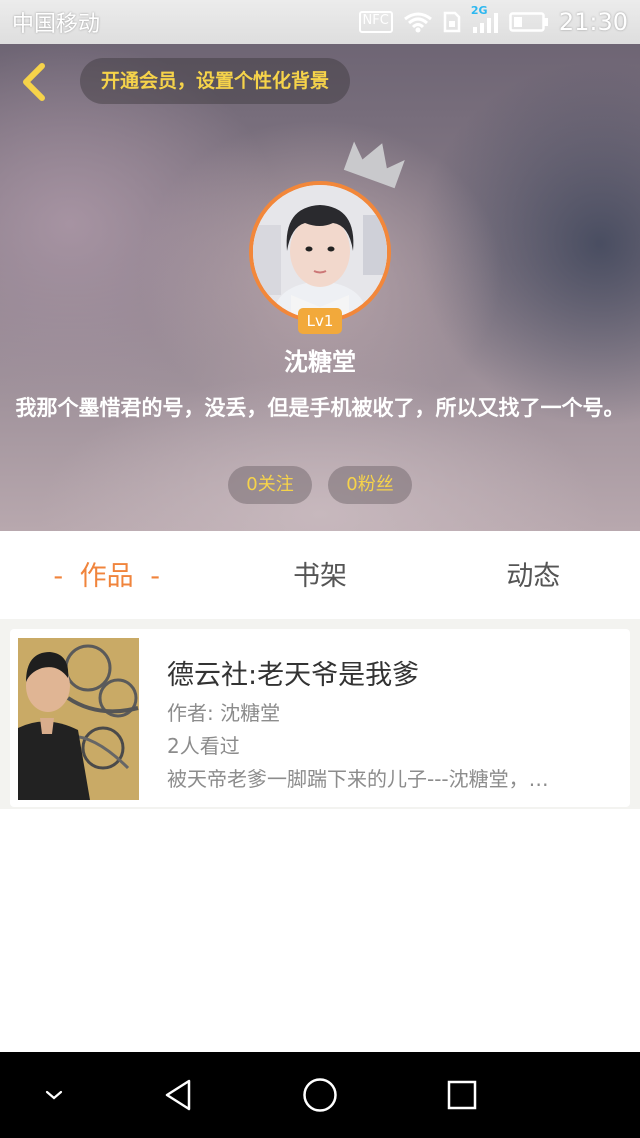 This screenshot has height=1138, width=640. I want to click on book-cover-image, so click(78, 719).